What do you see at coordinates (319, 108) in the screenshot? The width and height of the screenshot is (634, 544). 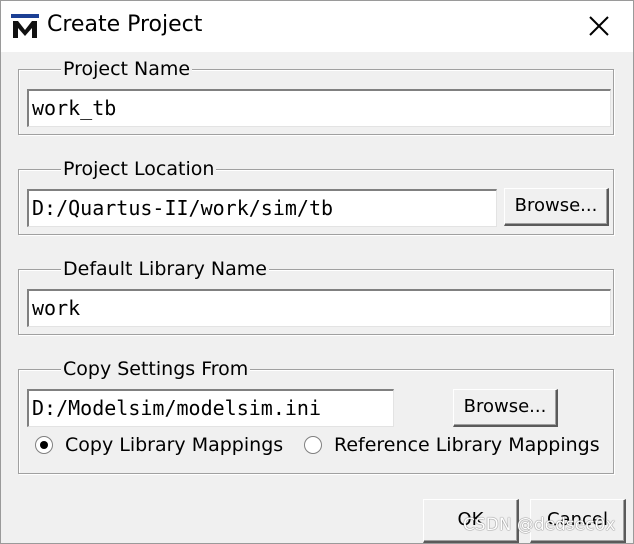 I see `project-name-input: work_tb` at bounding box center [319, 108].